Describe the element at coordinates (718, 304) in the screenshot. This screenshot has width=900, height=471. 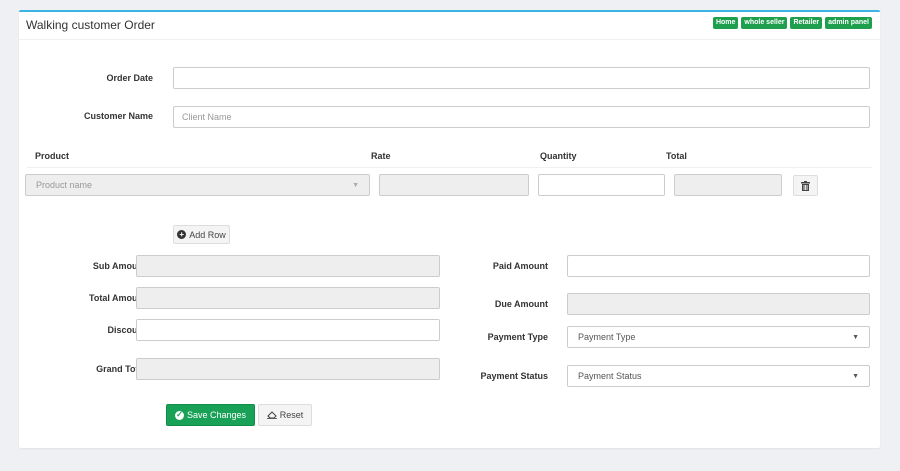
I see `due-amount-input` at that location.